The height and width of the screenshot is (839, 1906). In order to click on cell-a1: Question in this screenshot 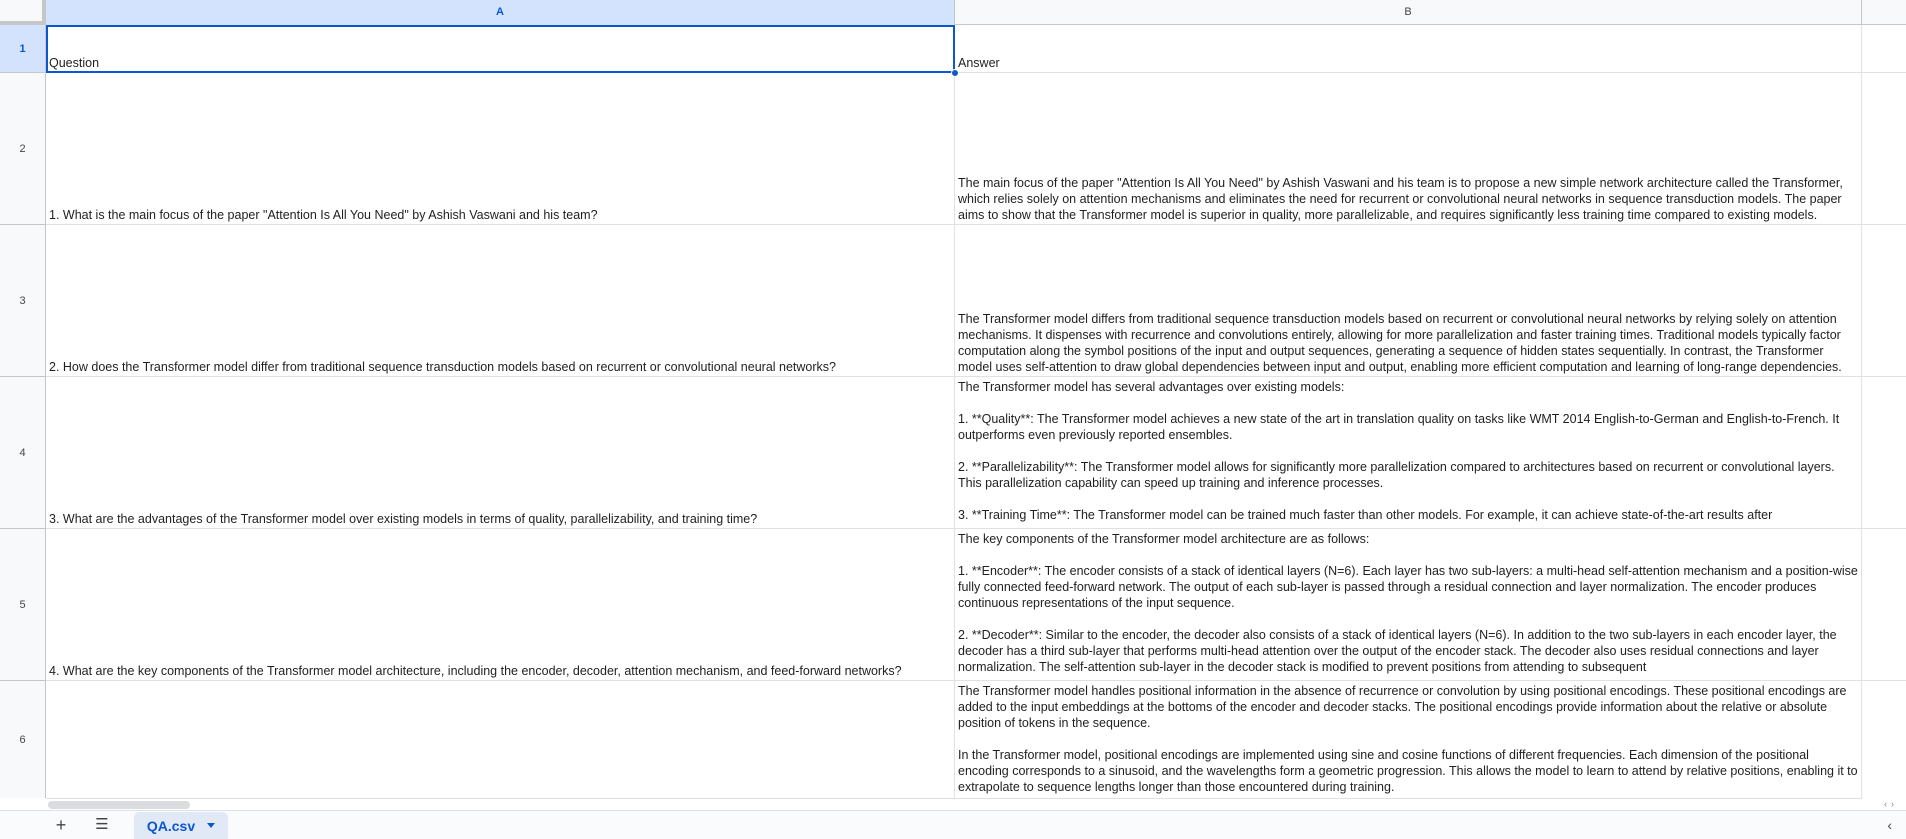, I will do `click(500, 49)`.